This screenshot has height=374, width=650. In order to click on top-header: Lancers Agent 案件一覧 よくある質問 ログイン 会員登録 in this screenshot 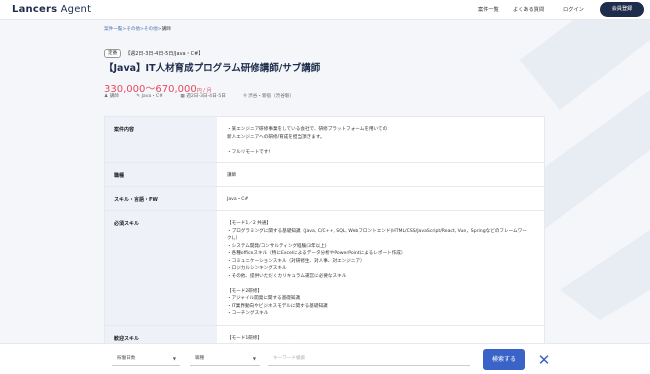, I will do `click(325, 10)`.